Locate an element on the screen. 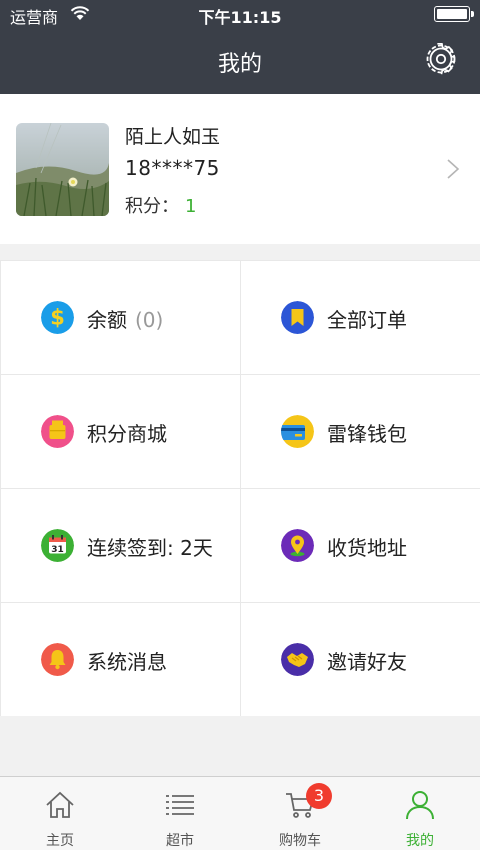  tab-mine: 我的 is located at coordinates (420, 813).